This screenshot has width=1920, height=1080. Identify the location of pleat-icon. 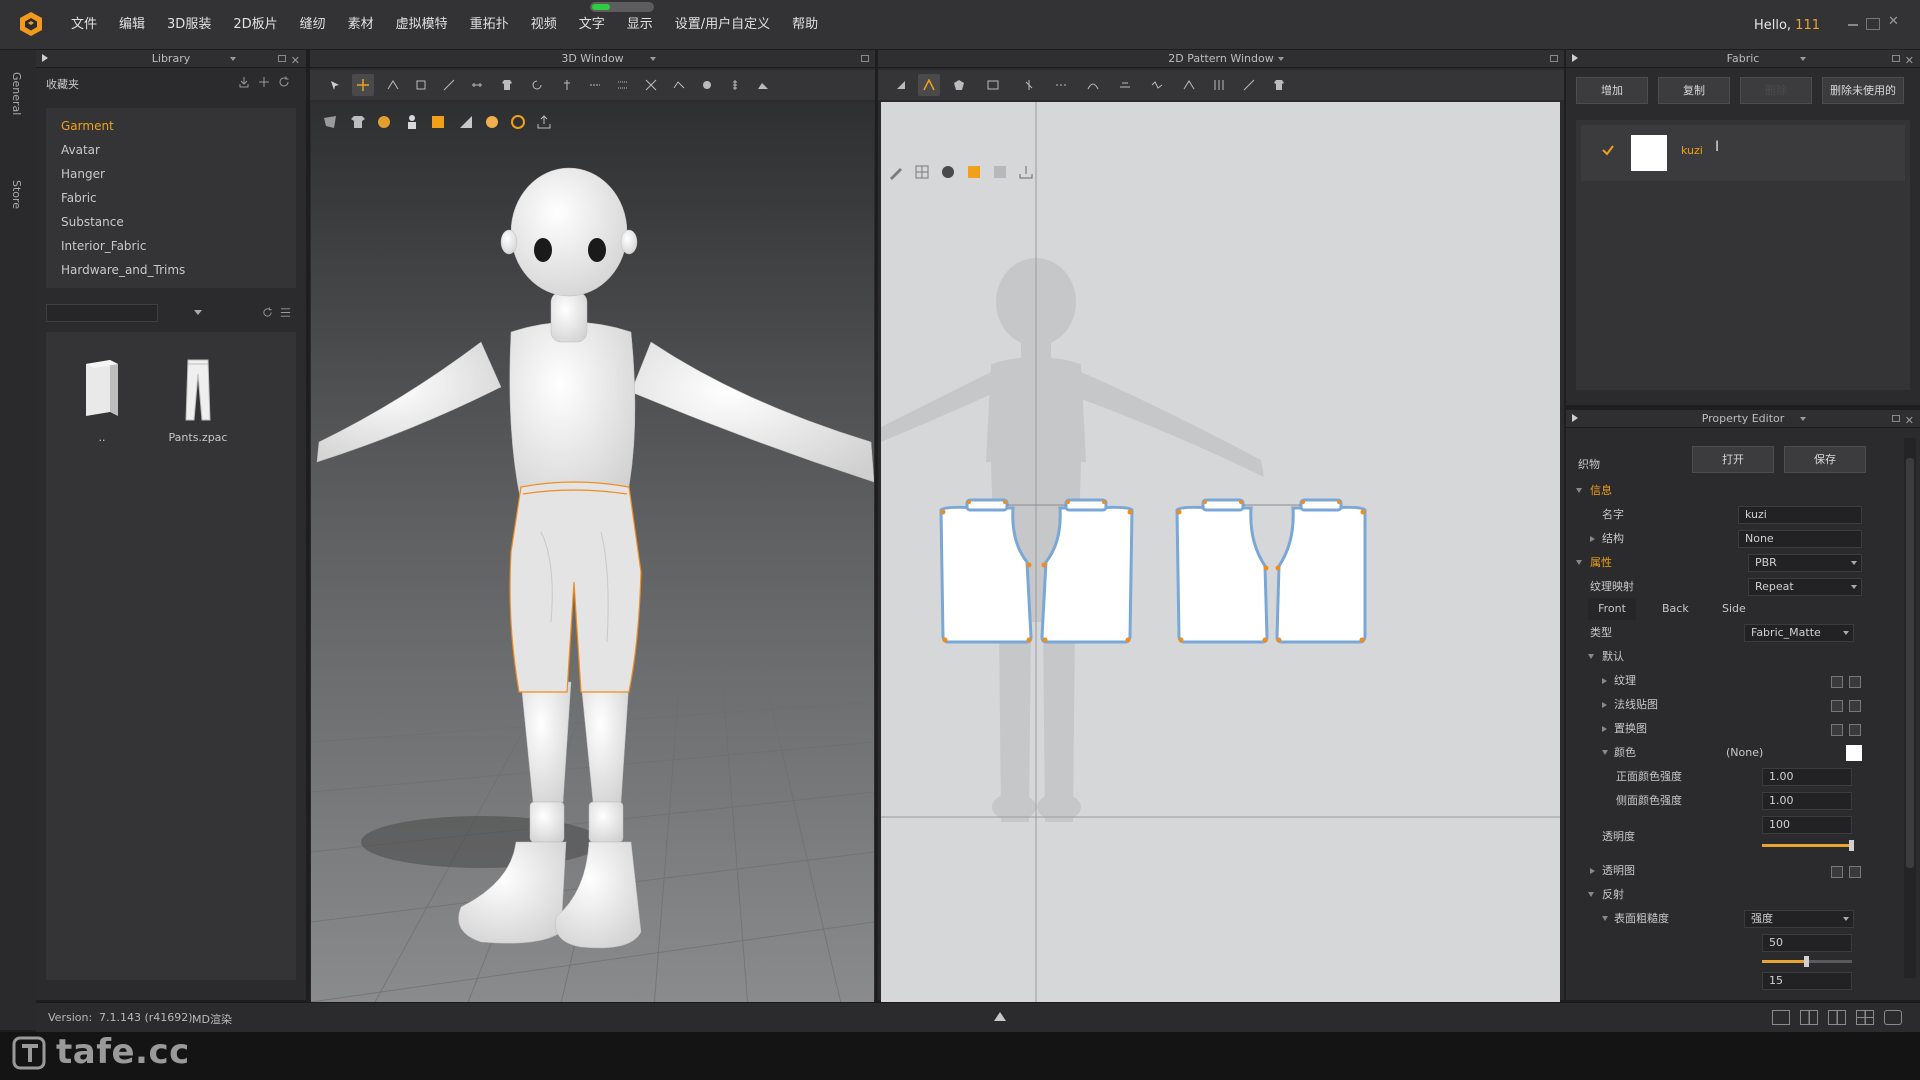
(1219, 85).